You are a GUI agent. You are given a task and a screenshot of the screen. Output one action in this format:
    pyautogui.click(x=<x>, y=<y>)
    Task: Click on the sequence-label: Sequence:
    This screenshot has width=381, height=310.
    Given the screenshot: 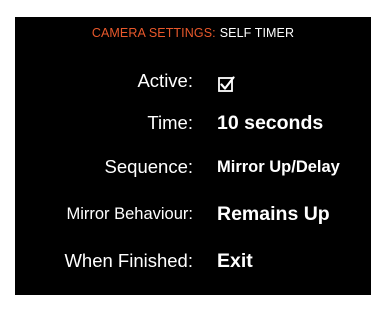 What is the action you would take?
    pyautogui.click(x=148, y=166)
    